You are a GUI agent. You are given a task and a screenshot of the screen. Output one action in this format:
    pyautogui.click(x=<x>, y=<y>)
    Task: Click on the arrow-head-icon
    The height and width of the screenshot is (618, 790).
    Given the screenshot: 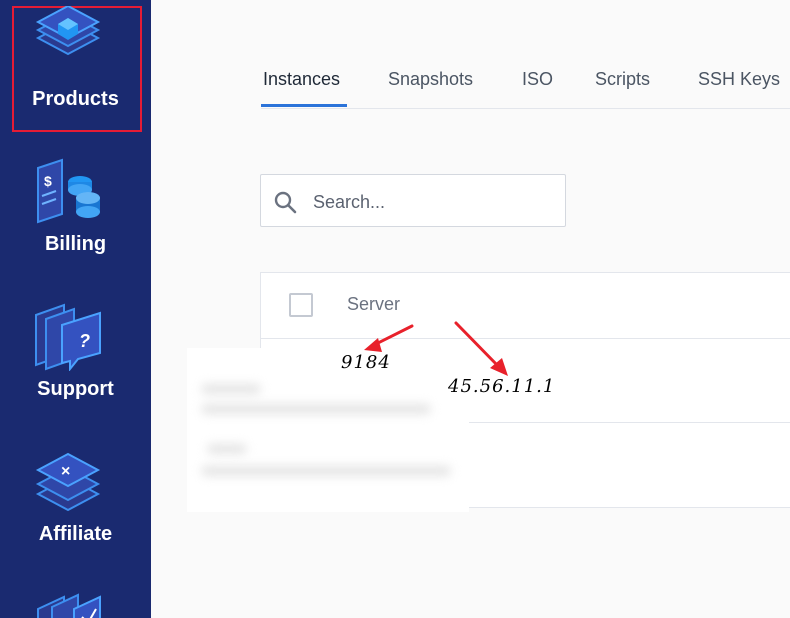 What is the action you would take?
    pyautogui.click(x=373, y=345)
    